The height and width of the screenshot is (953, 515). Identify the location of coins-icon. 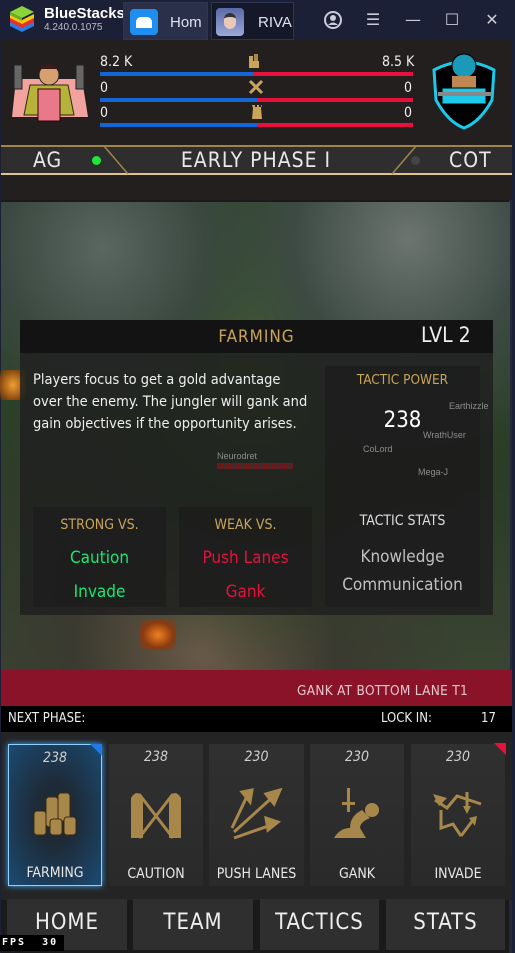
(55, 814).